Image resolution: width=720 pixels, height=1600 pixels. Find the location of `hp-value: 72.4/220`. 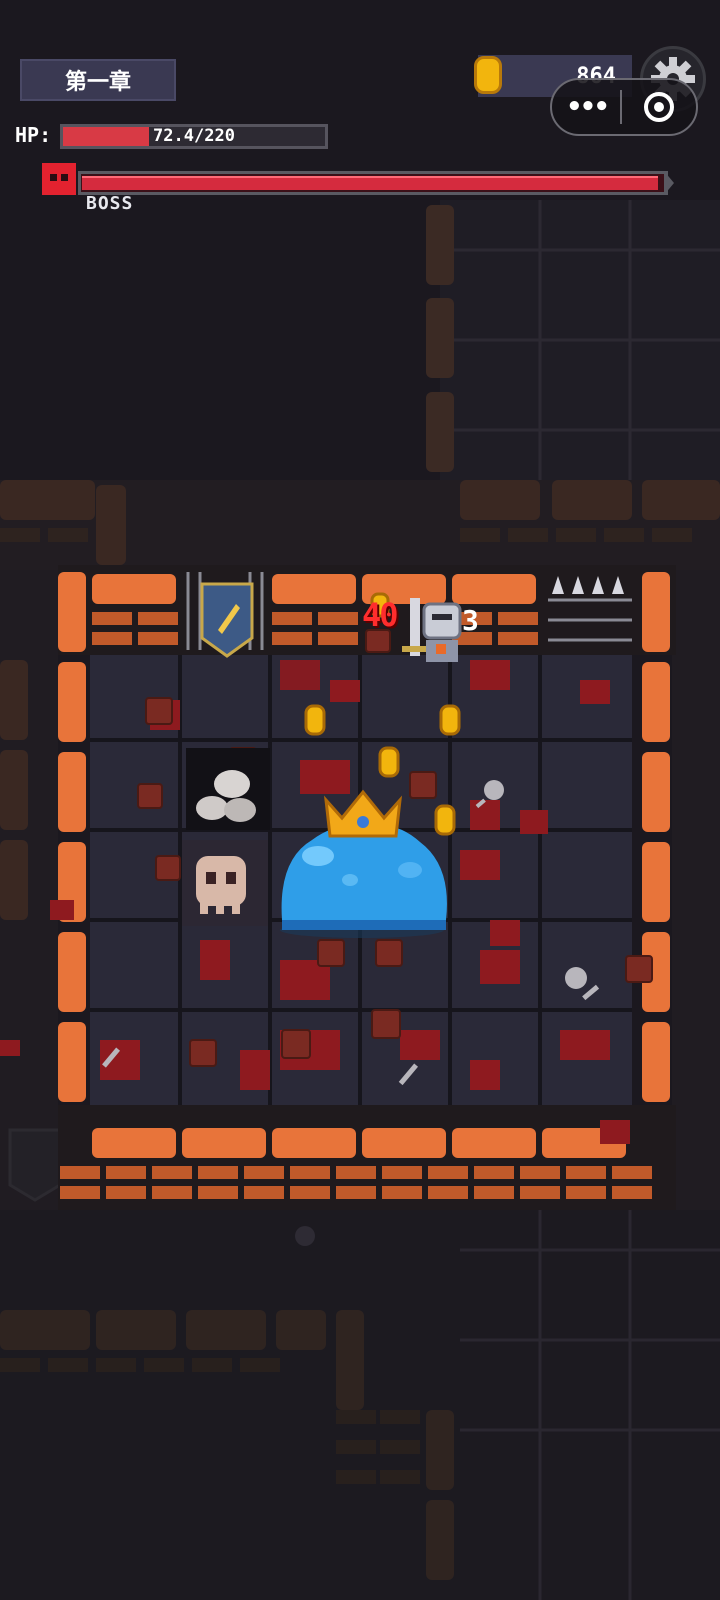

hp-value: 72.4/220 is located at coordinates (194, 136).